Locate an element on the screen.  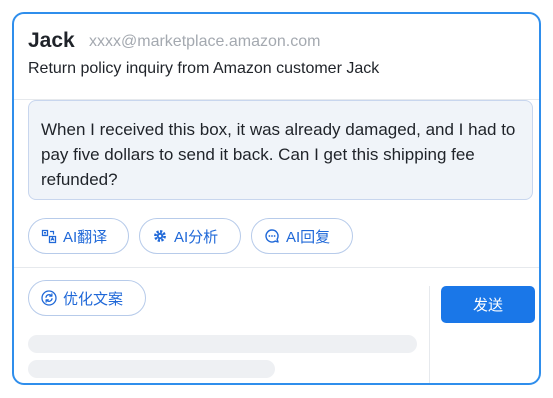
ai-analyze-label: AI分析 is located at coordinates (196, 237).